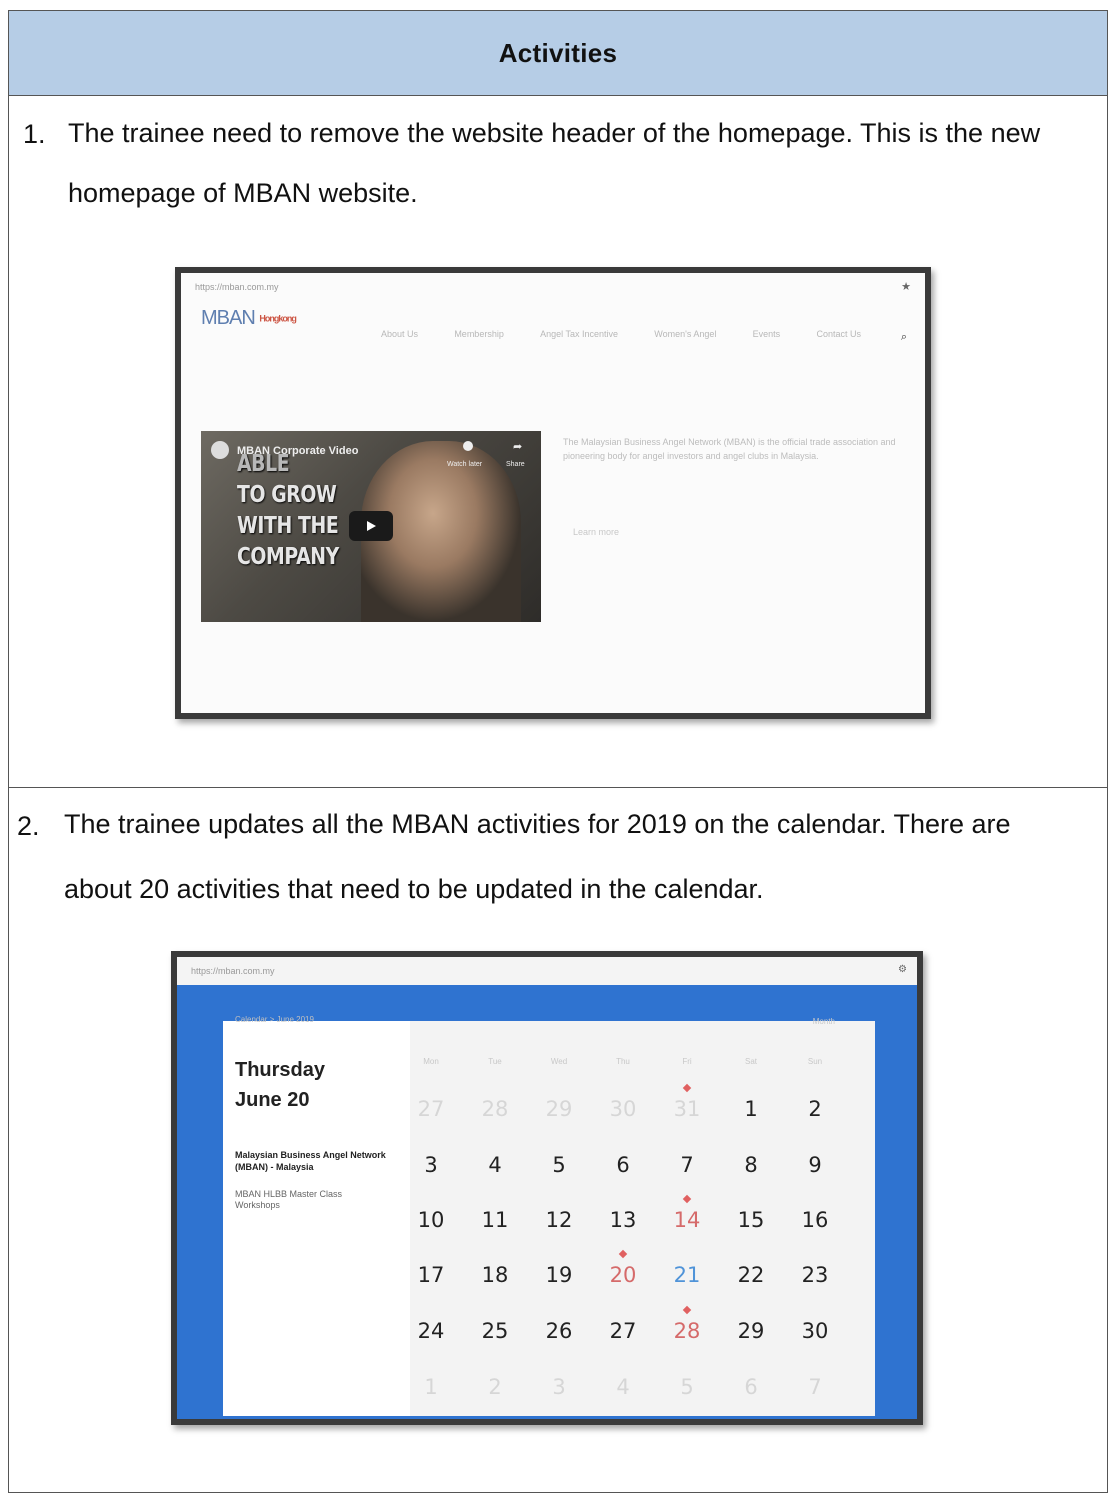 The height and width of the screenshot is (1497, 1113). Describe the element at coordinates (431, 1331) in the screenshot. I see `calendar-day: 24` at that location.